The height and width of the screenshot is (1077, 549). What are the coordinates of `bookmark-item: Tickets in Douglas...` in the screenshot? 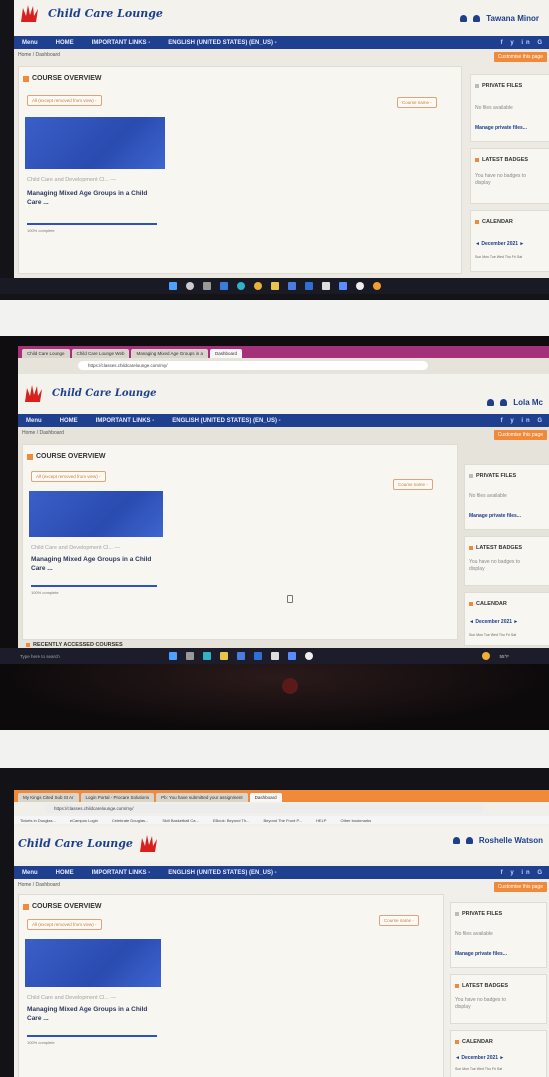 It's located at (38, 820).